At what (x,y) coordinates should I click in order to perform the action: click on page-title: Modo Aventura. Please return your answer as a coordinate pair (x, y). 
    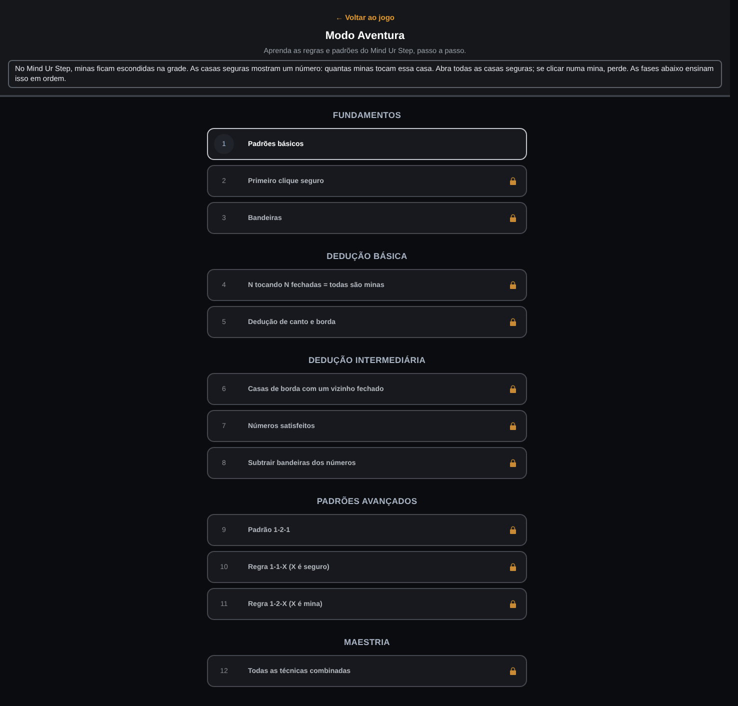
    Looking at the image, I should click on (365, 36).